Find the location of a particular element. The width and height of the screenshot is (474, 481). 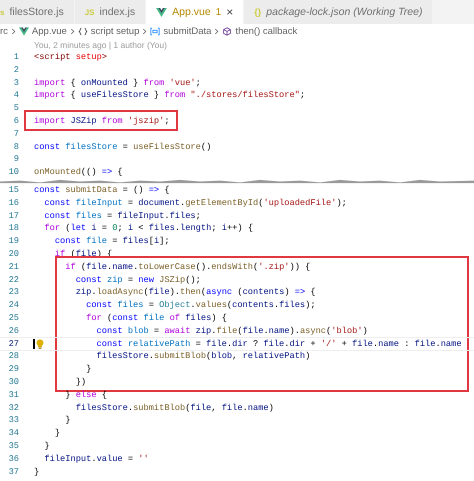

line-number: 30 is located at coordinates (13, 382).